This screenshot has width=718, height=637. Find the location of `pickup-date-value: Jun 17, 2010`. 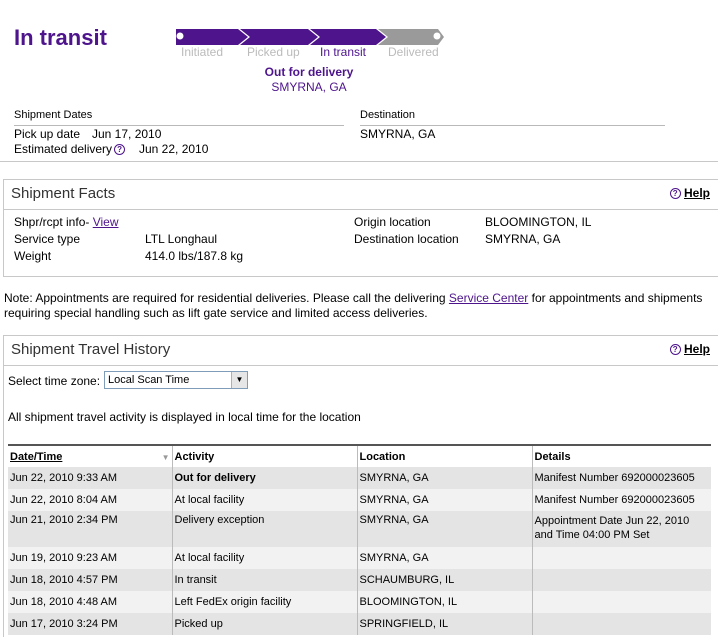

pickup-date-value: Jun 17, 2010 is located at coordinates (127, 134).